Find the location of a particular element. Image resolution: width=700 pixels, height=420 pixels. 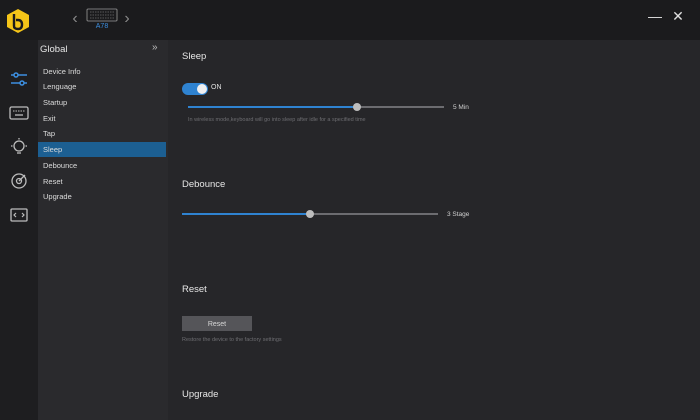

debounce-section-title: Debounce is located at coordinates (204, 184).